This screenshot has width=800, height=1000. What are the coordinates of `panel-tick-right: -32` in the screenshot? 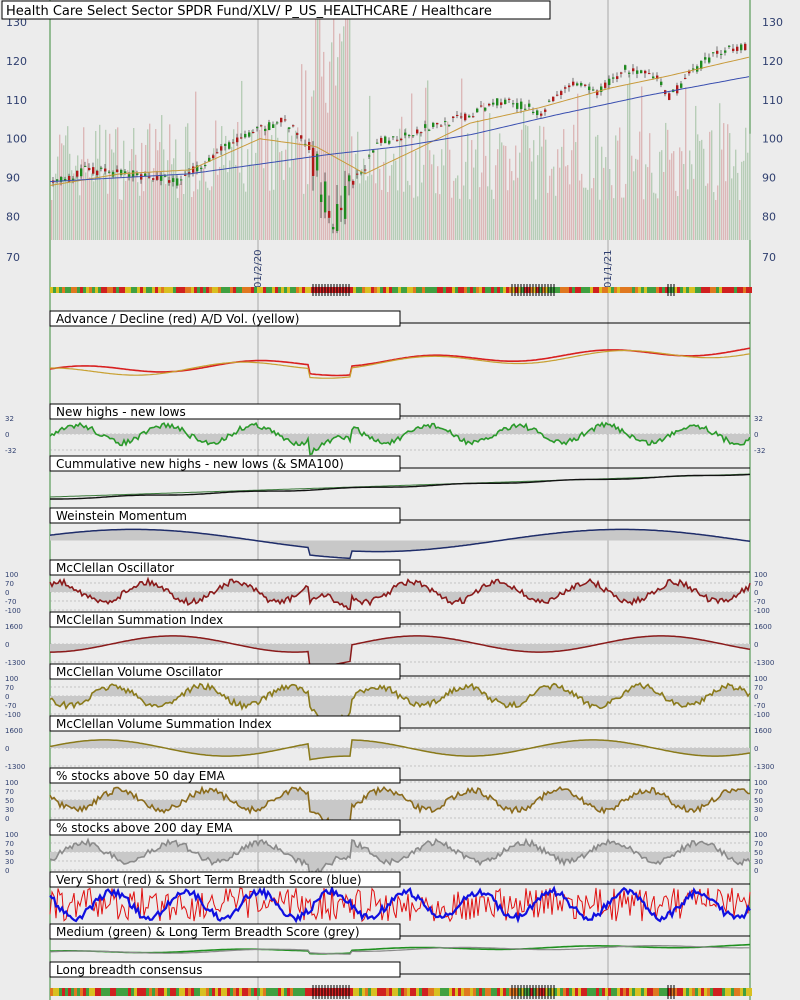 It's located at (759, 451).